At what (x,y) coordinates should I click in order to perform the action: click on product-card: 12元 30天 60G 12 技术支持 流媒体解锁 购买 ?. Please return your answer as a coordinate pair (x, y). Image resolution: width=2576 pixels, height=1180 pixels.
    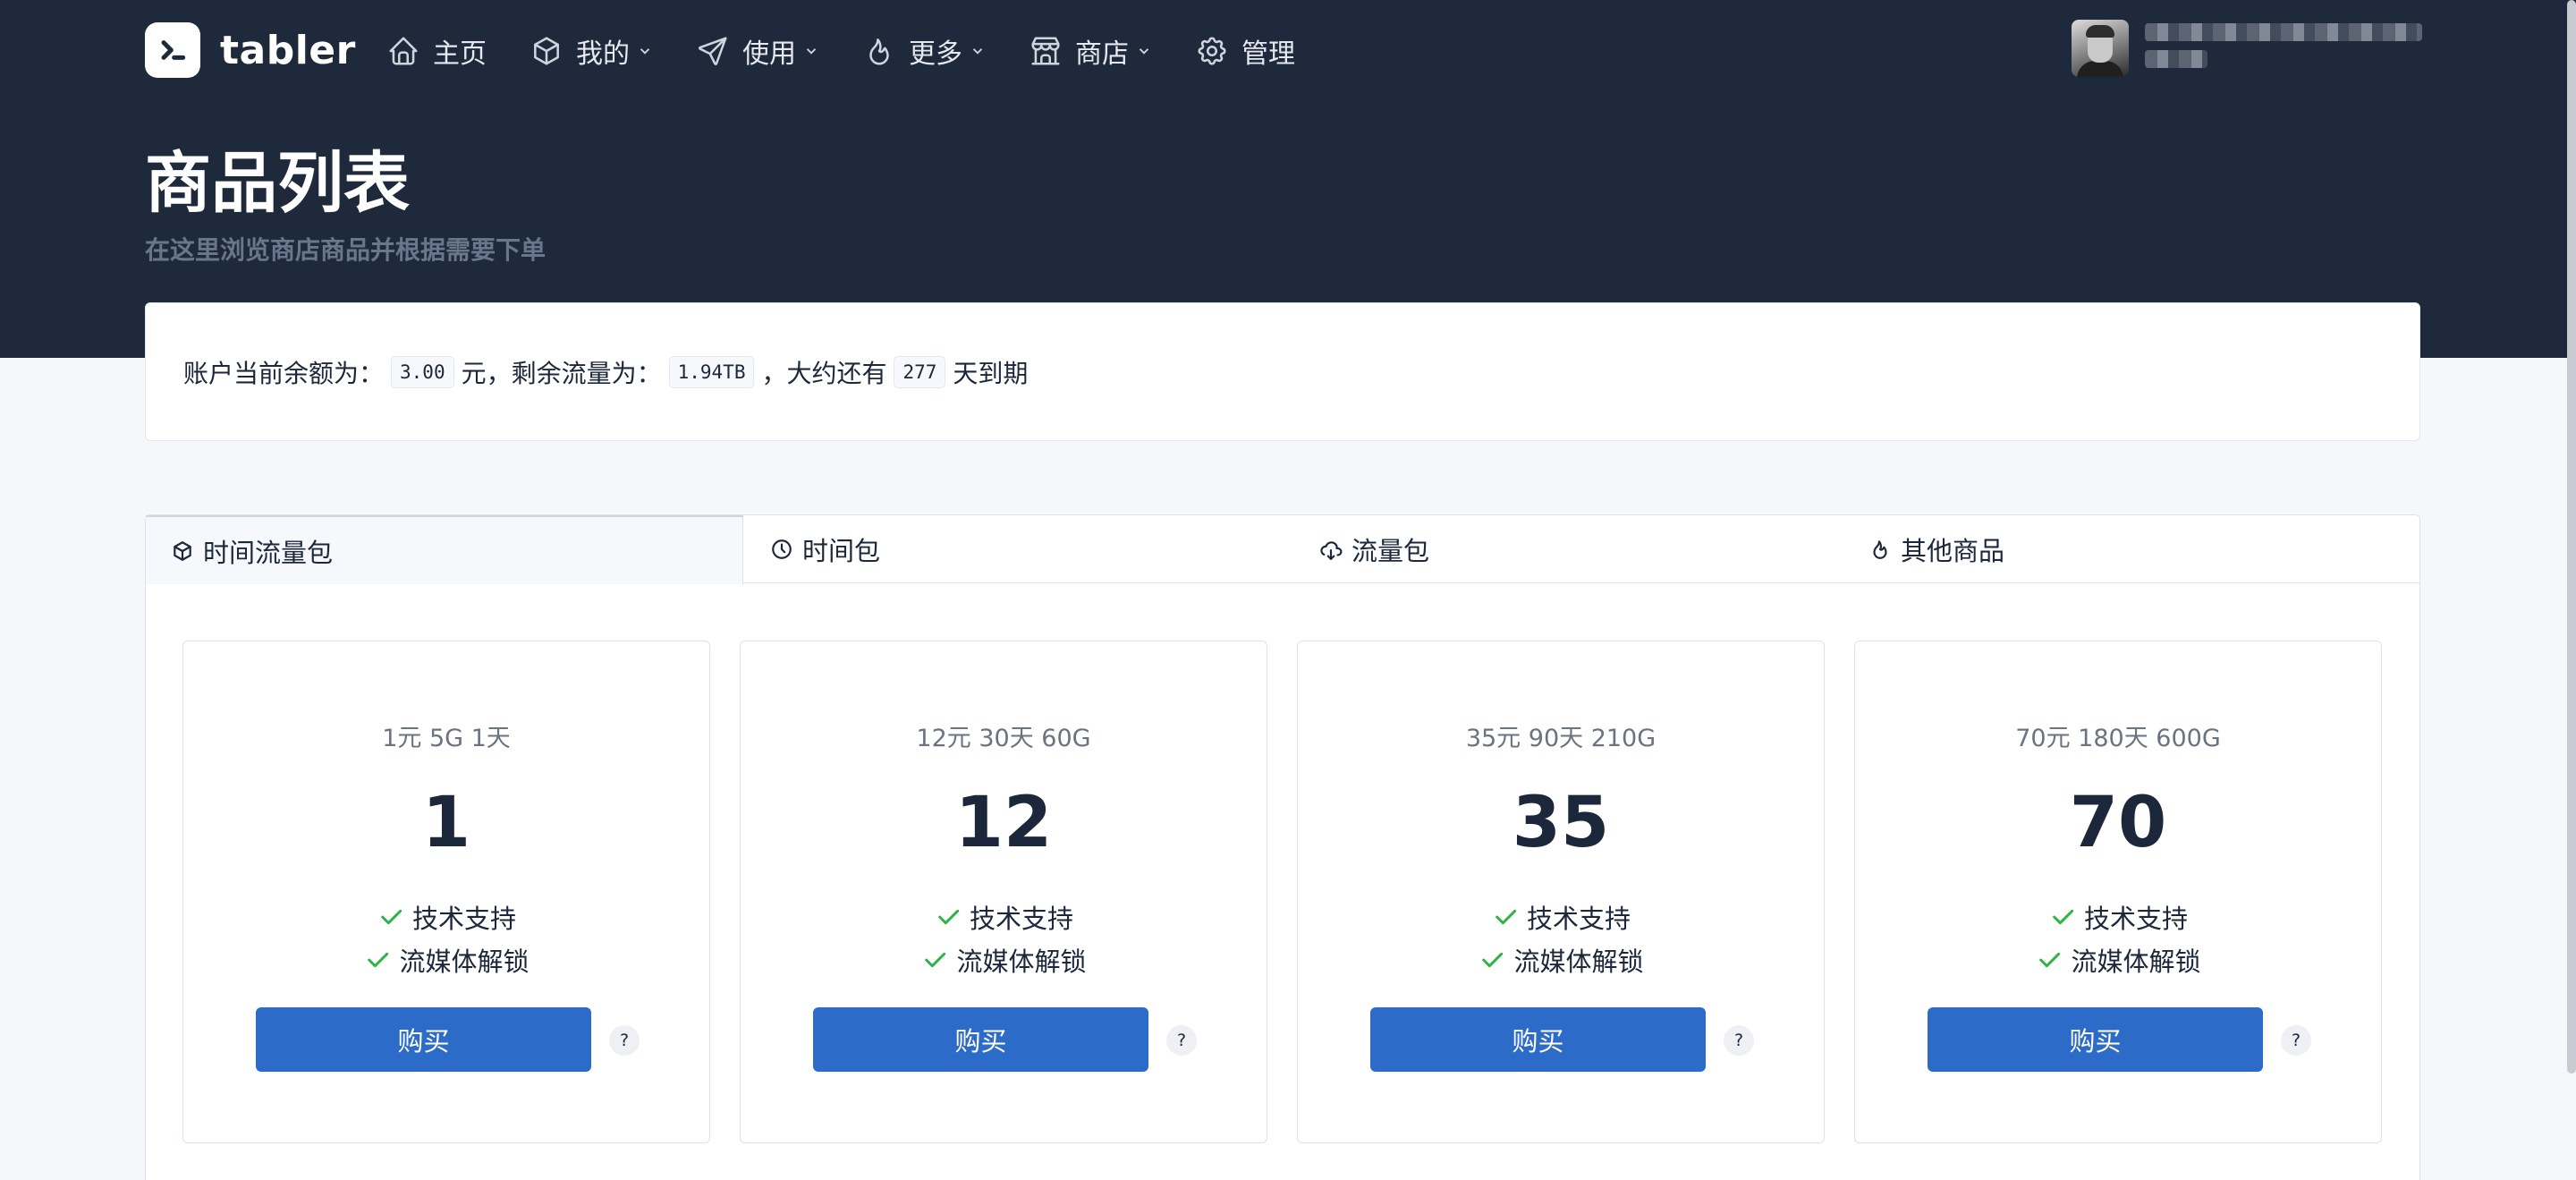
    Looking at the image, I should click on (1003, 892).